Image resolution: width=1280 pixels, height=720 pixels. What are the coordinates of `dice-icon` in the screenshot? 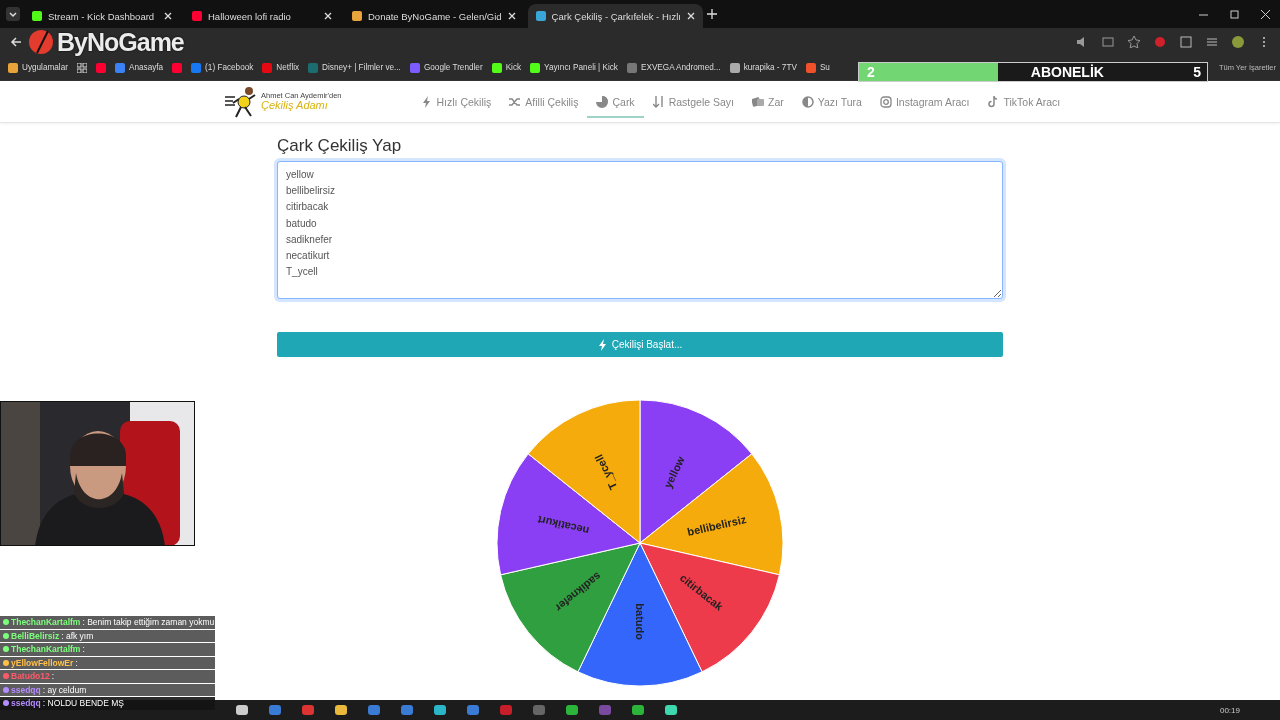 It's located at (758, 101).